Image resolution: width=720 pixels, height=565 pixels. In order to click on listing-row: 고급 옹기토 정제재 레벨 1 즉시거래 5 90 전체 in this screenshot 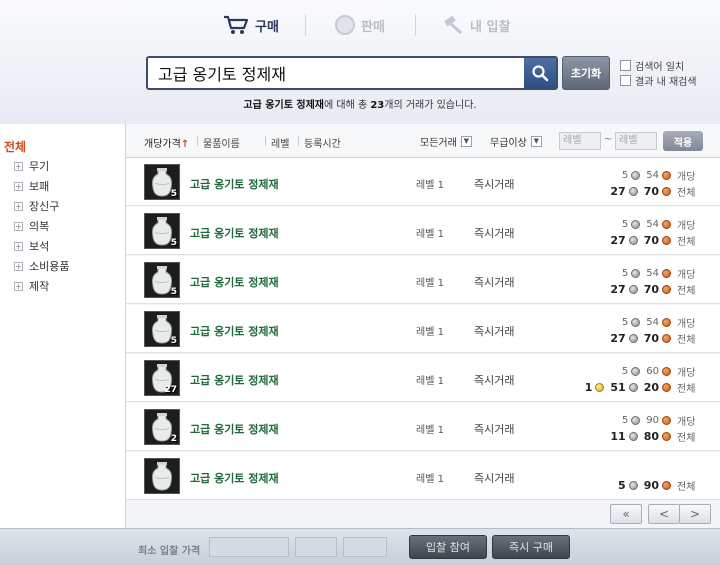, I will do `click(423, 476)`.